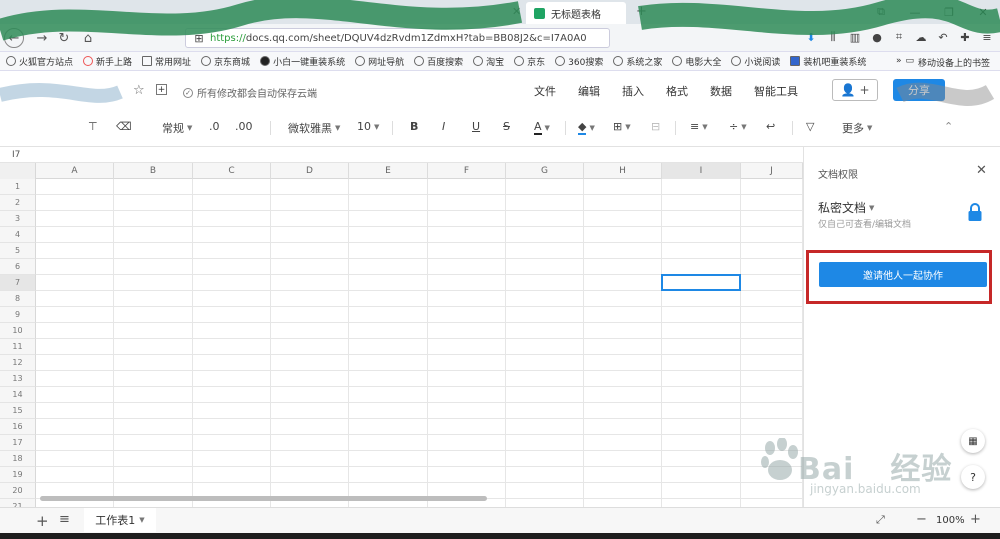 The height and width of the screenshot is (539, 1000). I want to click on row-header-1: 1, so click(18, 187).